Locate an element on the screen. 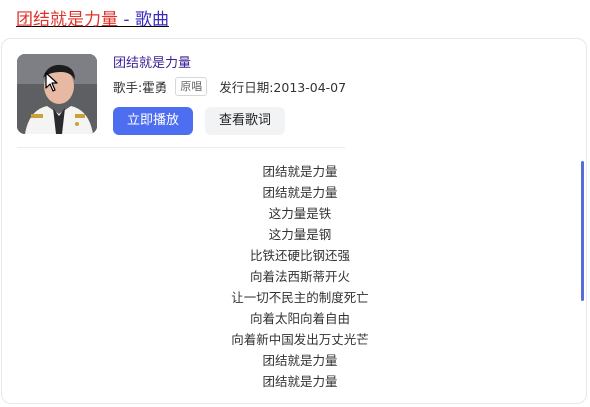  singer-portrait-icon is located at coordinates (57, 94).